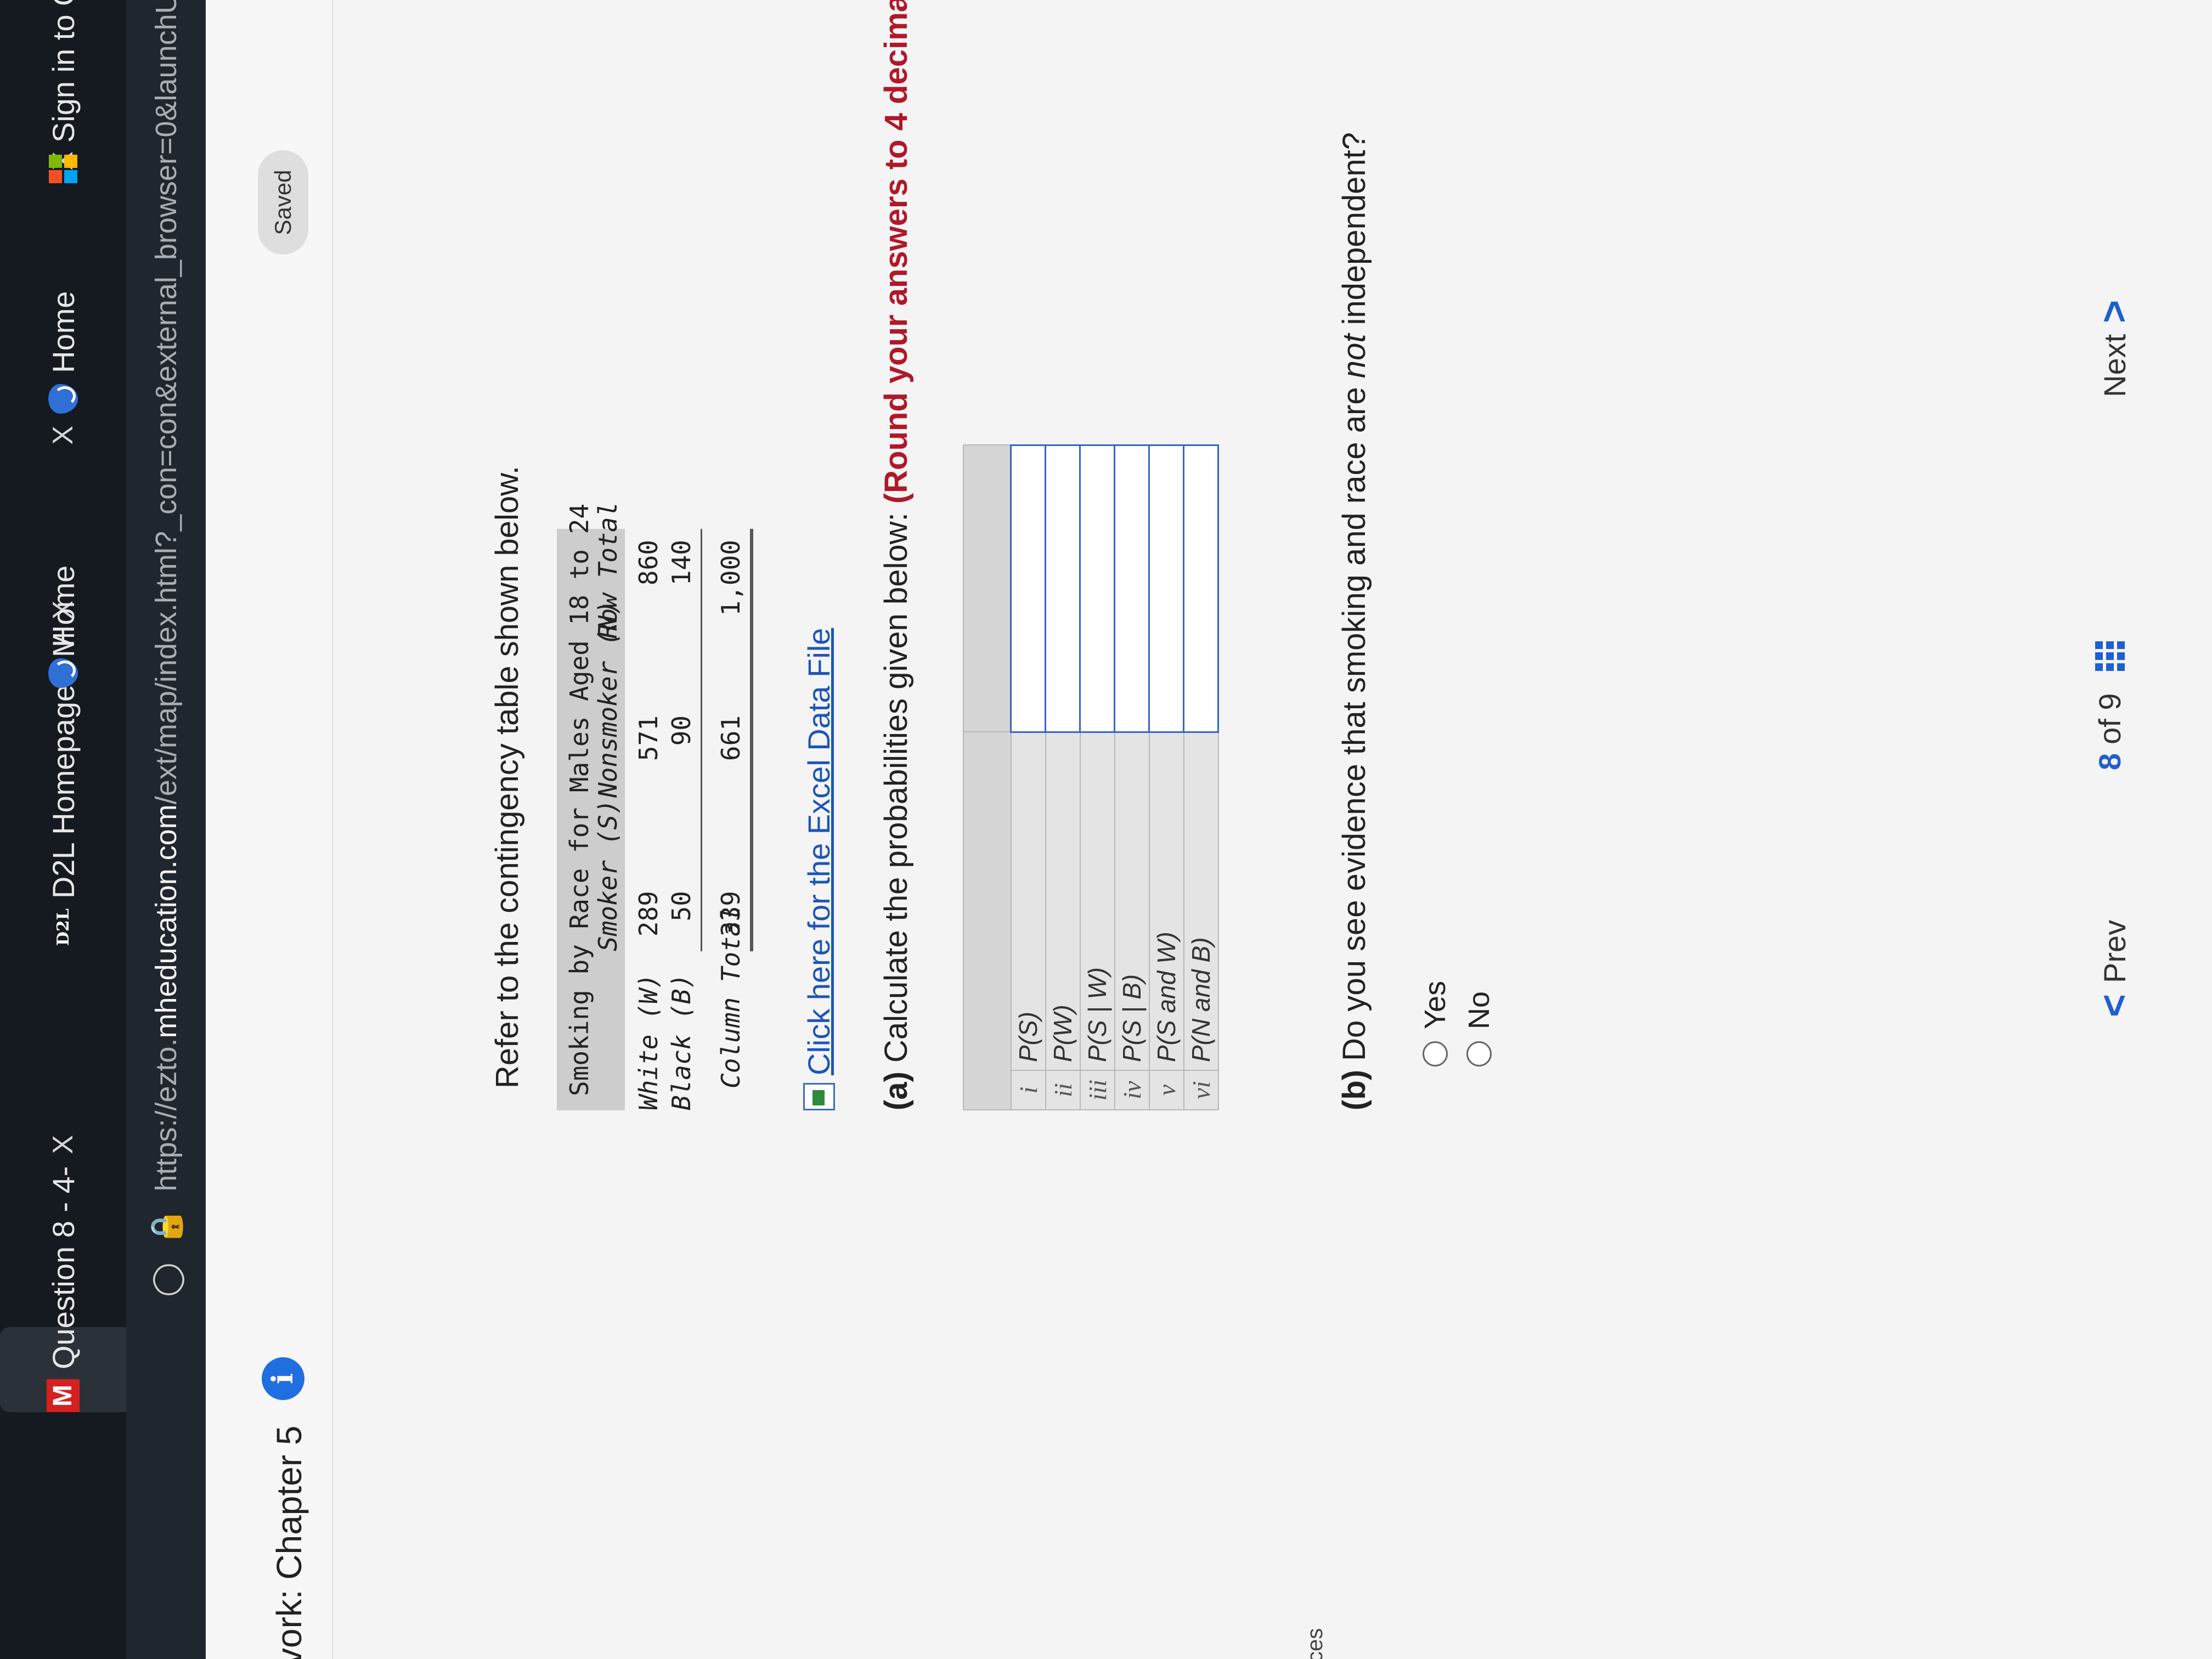  I want to click on row-label: White (W), so click(648, 1041).